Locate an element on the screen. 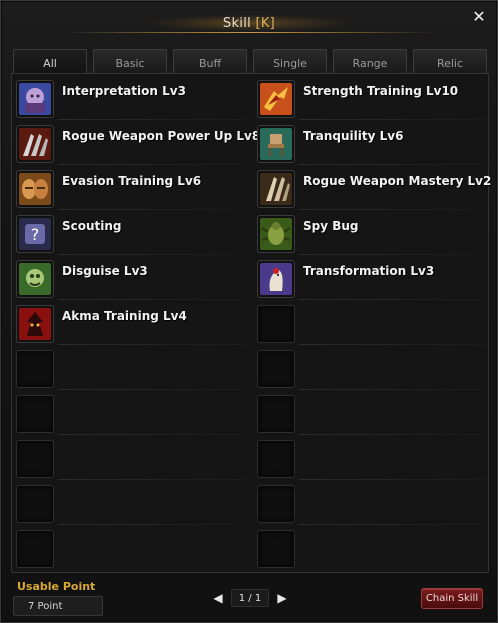  skill-slot: Akma Training Lv4 is located at coordinates (136, 325).